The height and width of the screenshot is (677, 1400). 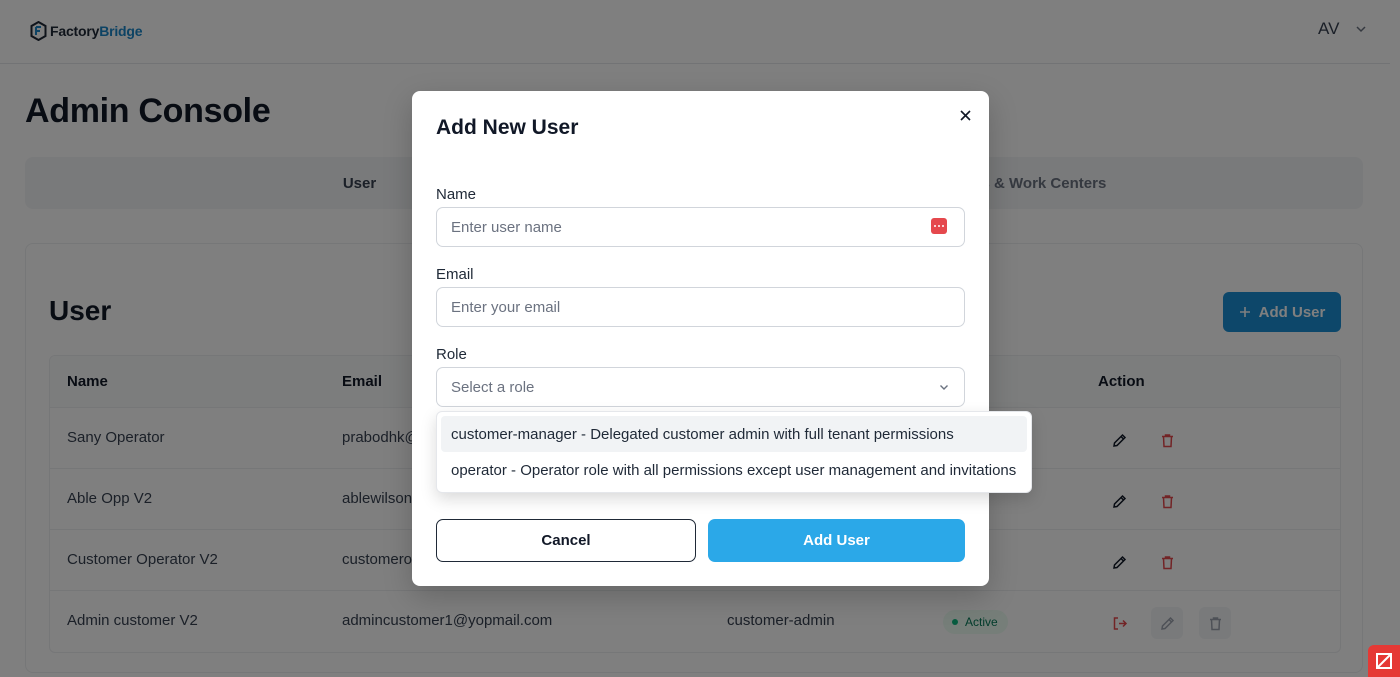 I want to click on name-label: Name, so click(x=456, y=194).